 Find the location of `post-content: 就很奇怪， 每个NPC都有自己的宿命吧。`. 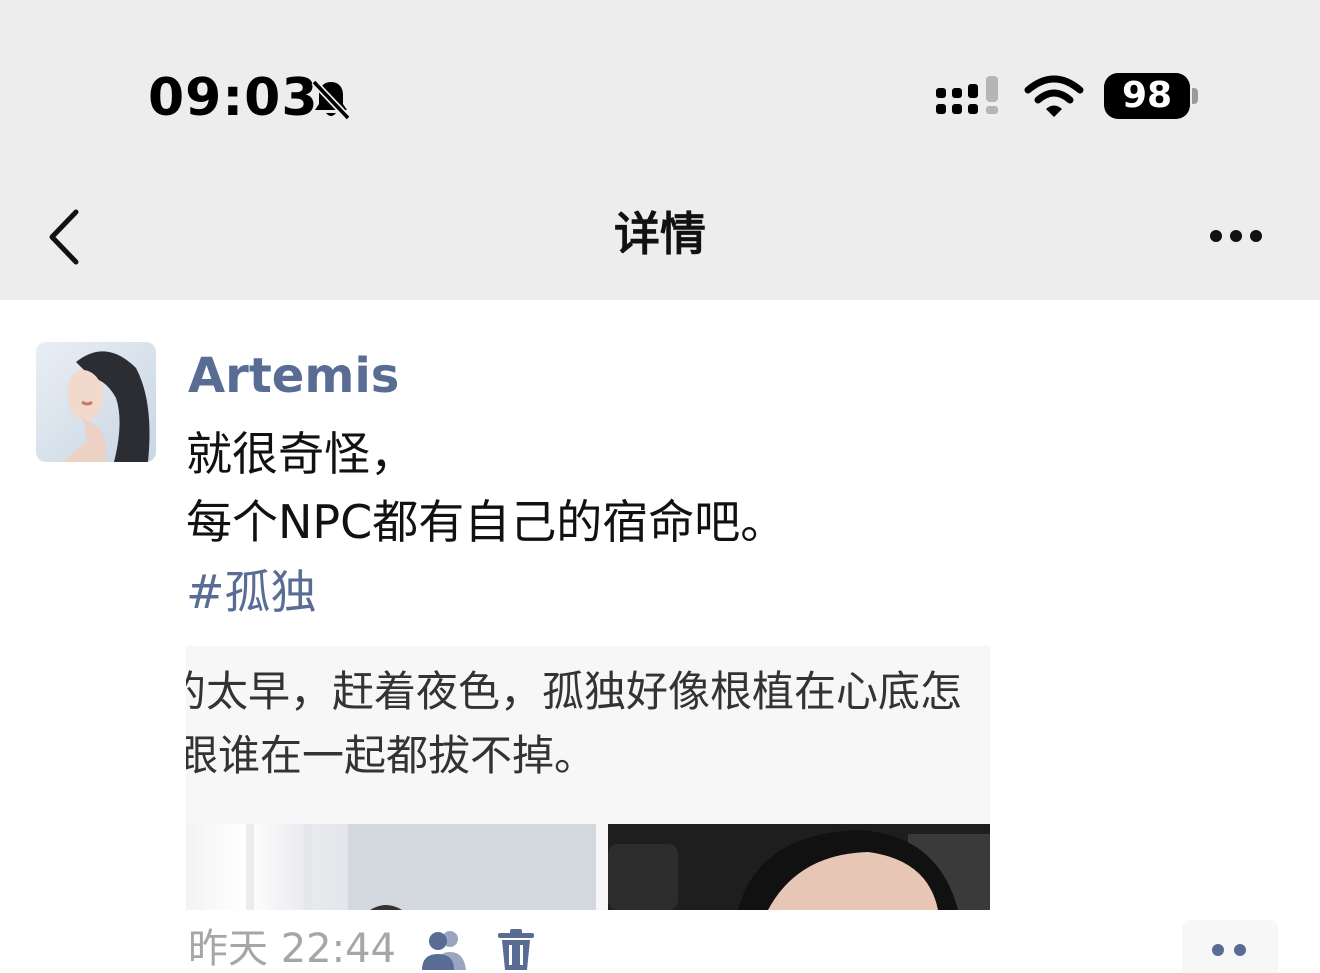

post-content: 就很奇怪， 每个NPC都有自己的宿命吧。 is located at coordinates (486, 488).